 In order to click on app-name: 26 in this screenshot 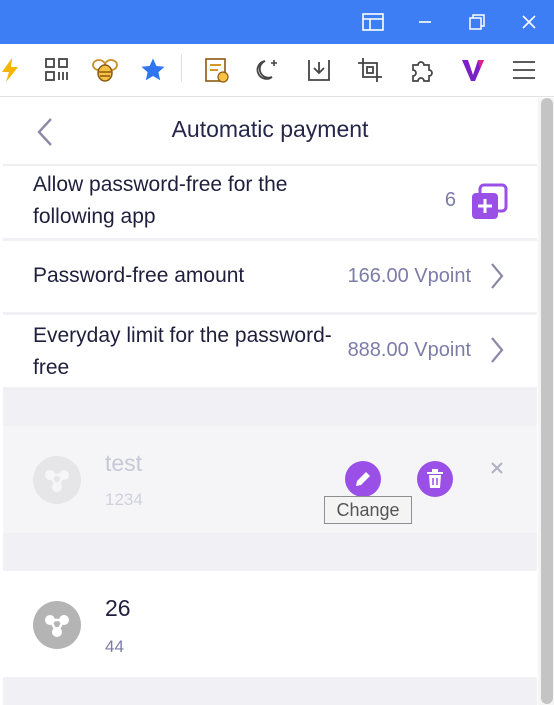, I will do `click(118, 608)`.